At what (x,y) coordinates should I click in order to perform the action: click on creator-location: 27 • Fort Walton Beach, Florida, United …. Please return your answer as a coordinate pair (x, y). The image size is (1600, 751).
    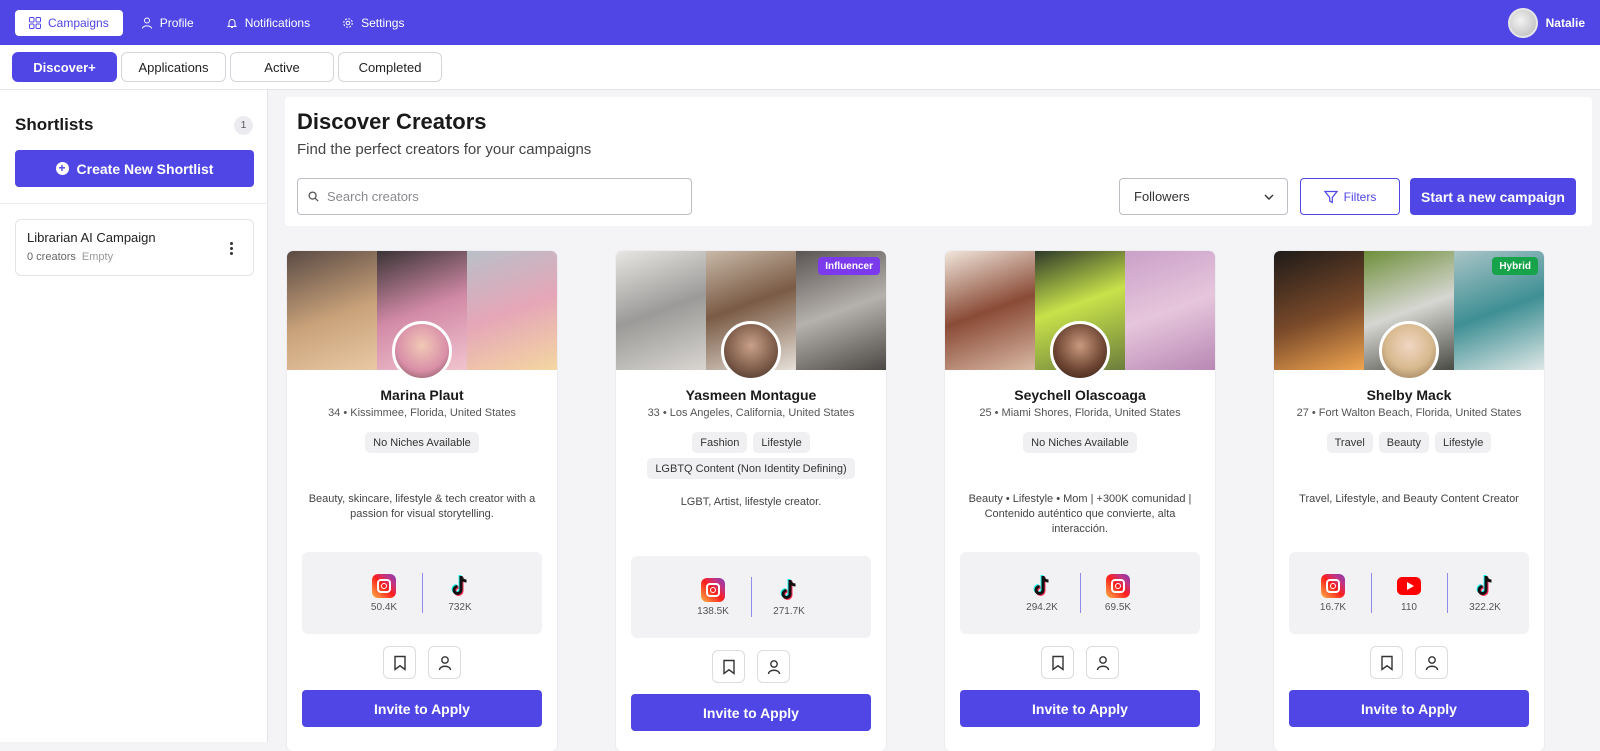
    Looking at the image, I should click on (1409, 413).